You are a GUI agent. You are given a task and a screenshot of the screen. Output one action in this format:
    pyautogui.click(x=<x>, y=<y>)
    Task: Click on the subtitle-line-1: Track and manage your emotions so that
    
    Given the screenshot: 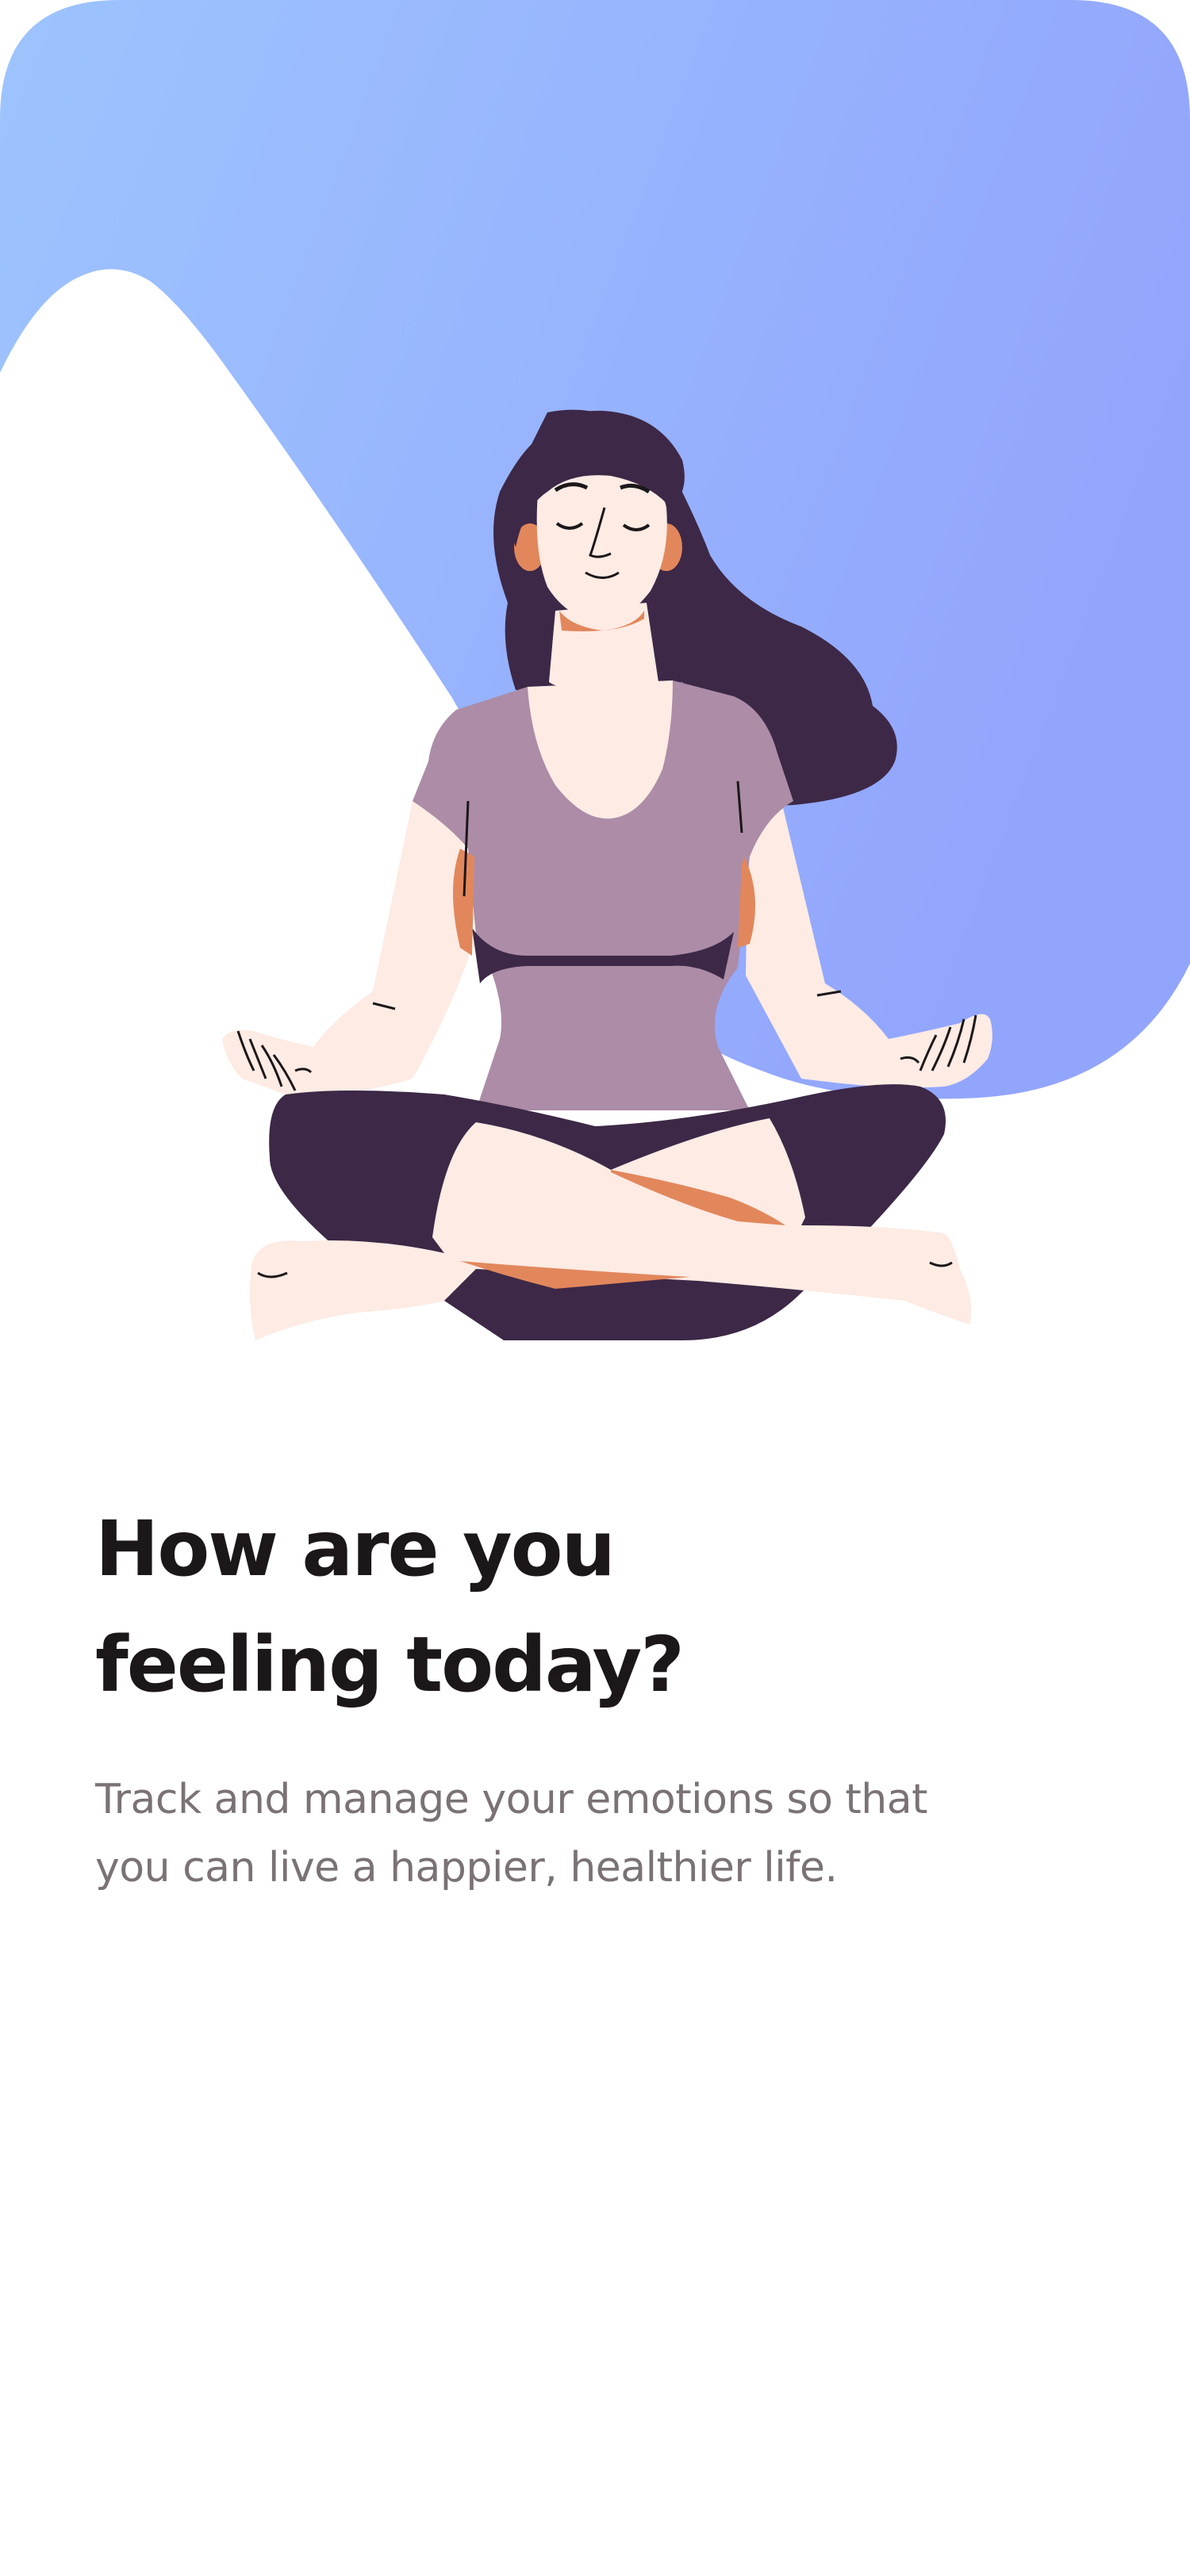 What is the action you would take?
    pyautogui.click(x=511, y=1799)
    